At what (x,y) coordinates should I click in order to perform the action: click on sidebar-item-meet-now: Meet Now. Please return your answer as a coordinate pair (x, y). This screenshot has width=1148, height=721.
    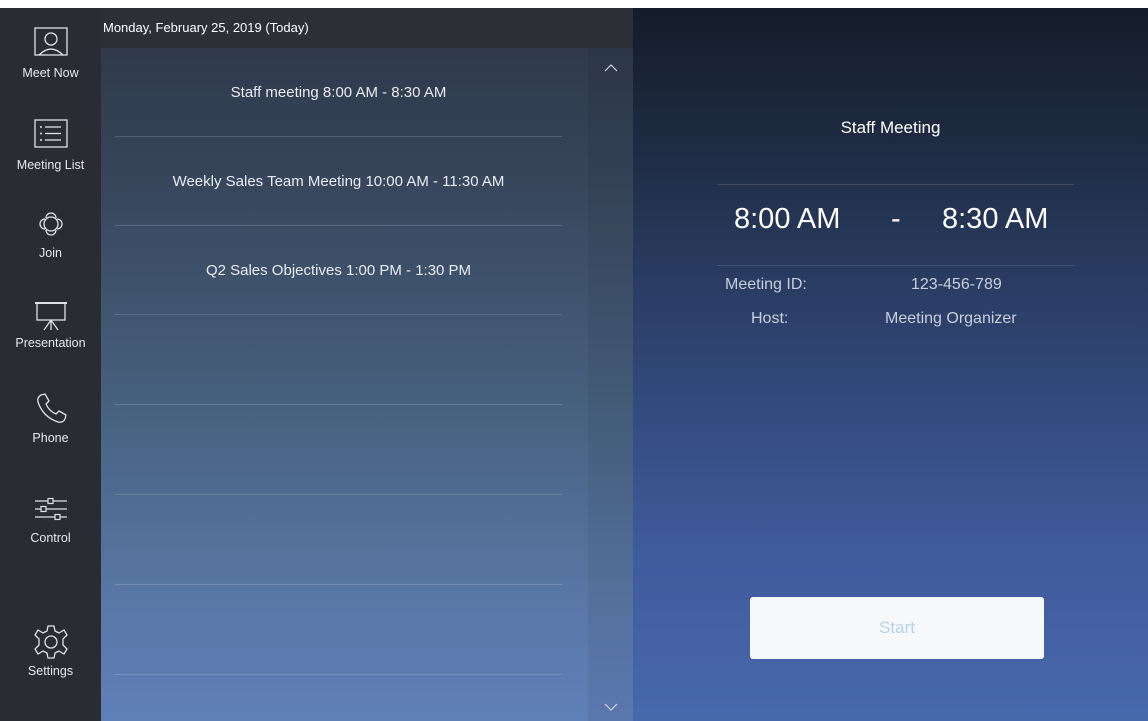
    Looking at the image, I should click on (50, 51).